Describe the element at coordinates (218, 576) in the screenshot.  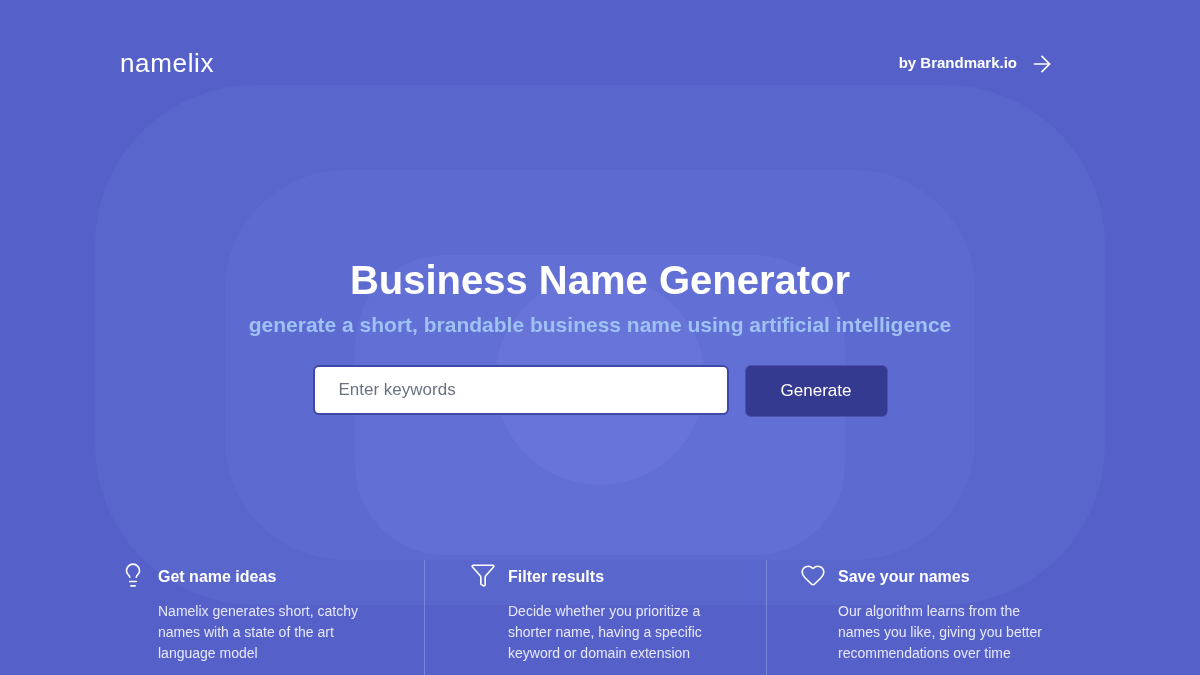
I see `feature-title: Get name ideas` at that location.